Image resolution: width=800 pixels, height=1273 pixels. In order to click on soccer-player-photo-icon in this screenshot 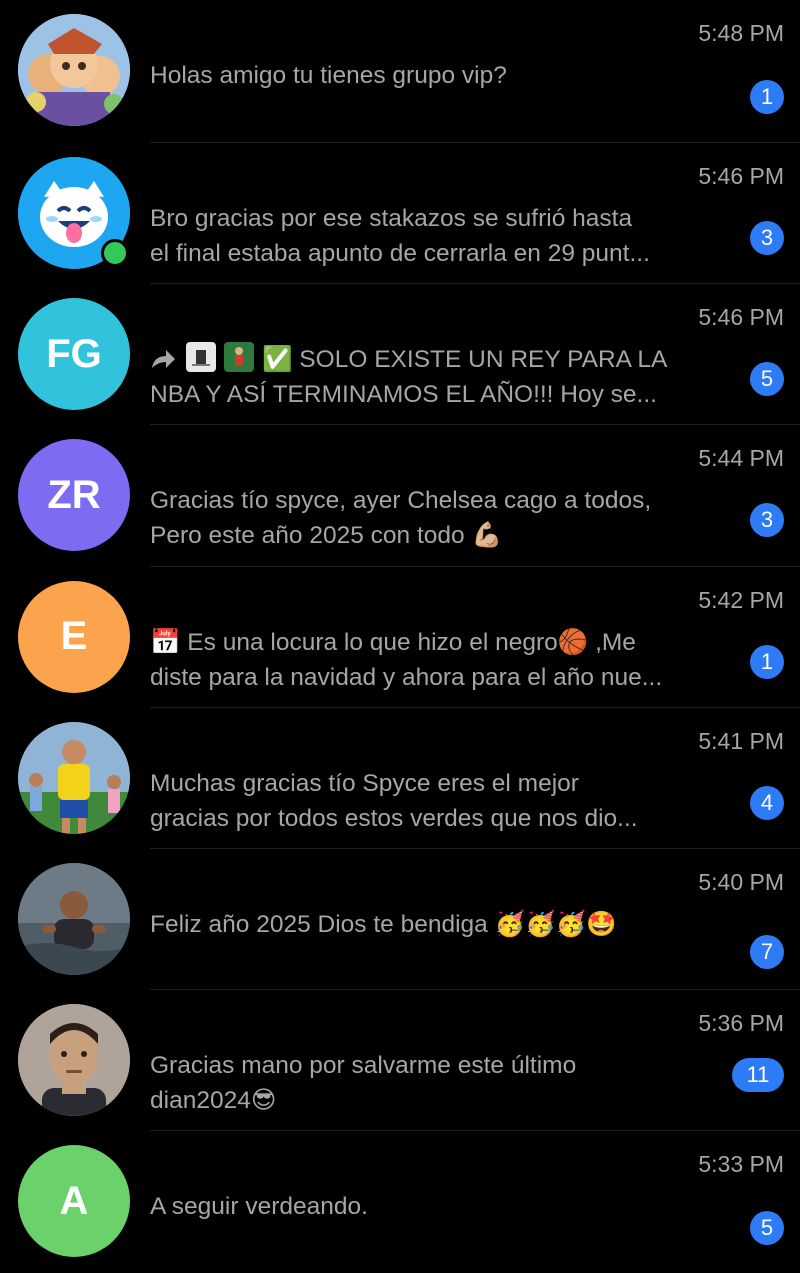, I will do `click(74, 777)`.